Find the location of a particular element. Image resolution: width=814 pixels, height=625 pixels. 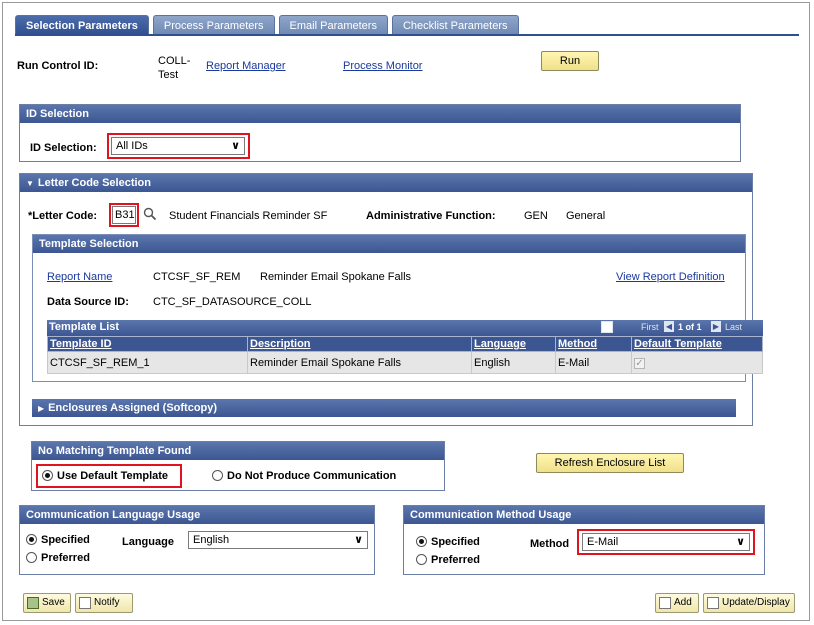

process-monitor-link: Process Monitor is located at coordinates (382, 66).